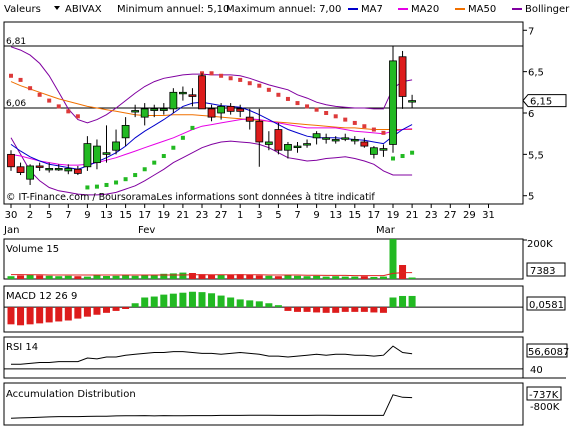 The width and height of the screenshot is (570, 430). I want to click on x-tick-label: 3, so click(259, 215).